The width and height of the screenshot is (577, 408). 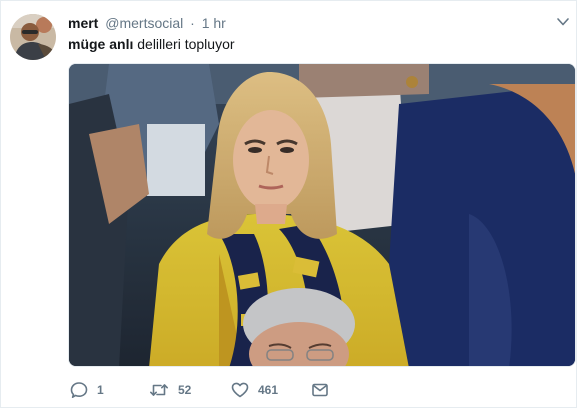 I want to click on retweet-icon, so click(x=159, y=390).